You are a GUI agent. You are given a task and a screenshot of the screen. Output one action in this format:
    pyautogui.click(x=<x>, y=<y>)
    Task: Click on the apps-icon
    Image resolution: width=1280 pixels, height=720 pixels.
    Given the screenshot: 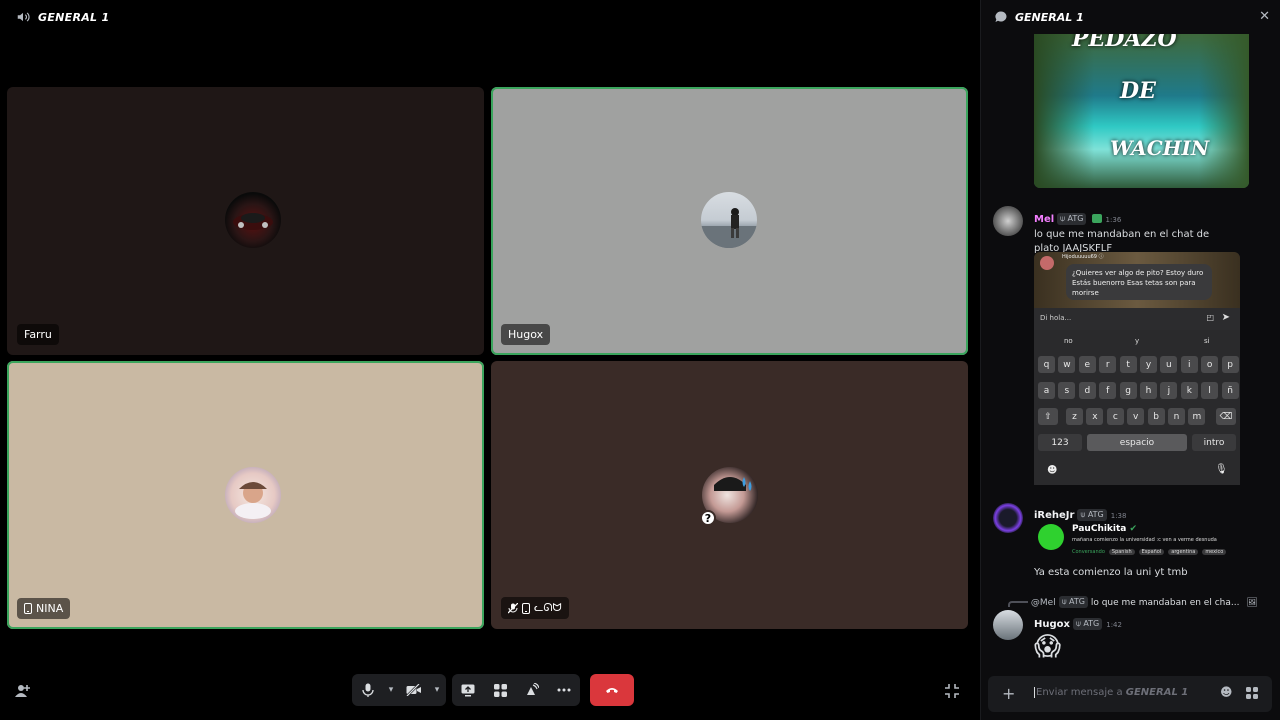 What is the action you would take?
    pyautogui.click(x=1252, y=693)
    